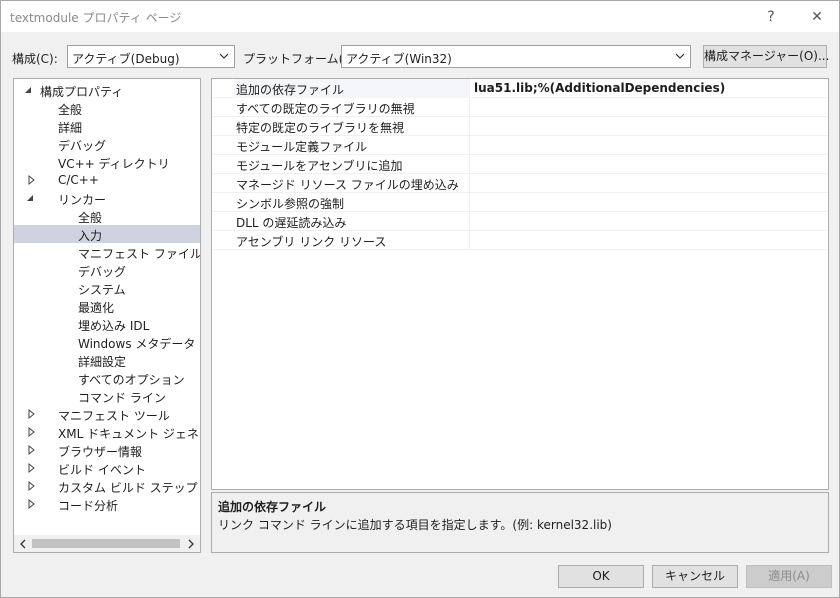 This screenshot has width=840, height=598. I want to click on tree-item: C/C++, so click(107, 180).